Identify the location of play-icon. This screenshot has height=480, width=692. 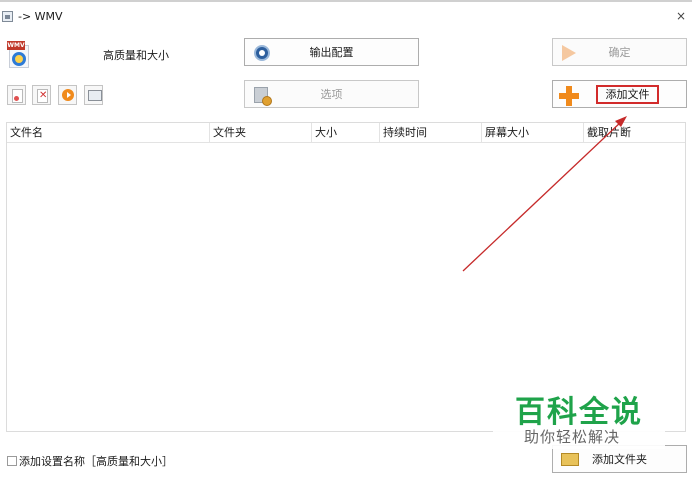
(67, 95).